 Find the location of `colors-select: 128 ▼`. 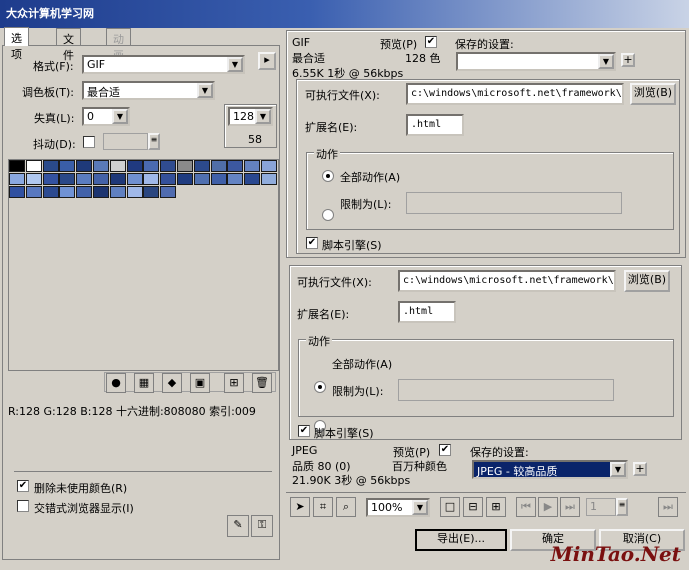

colors-select: 128 ▼ is located at coordinates (250, 116).